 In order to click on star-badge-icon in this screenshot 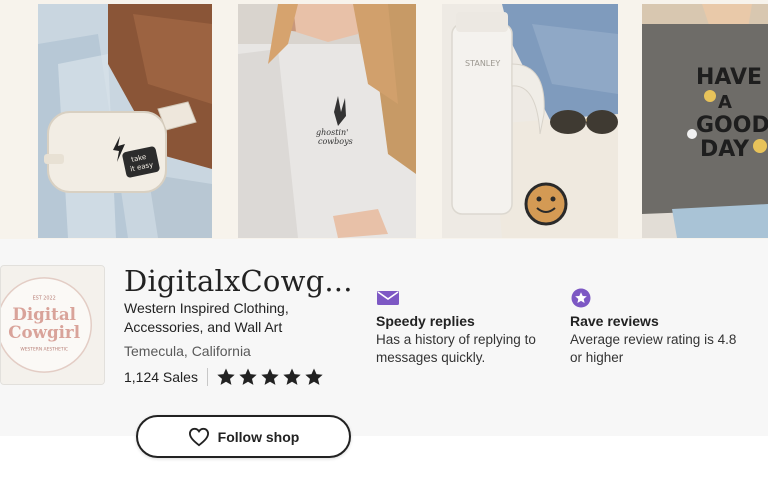, I will do `click(581, 298)`.